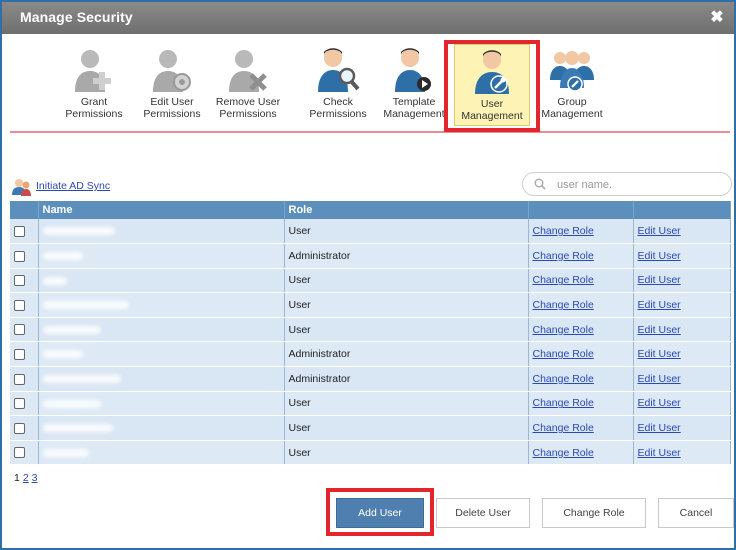 The height and width of the screenshot is (550, 736). I want to click on user-plus-icon, so click(93, 71).